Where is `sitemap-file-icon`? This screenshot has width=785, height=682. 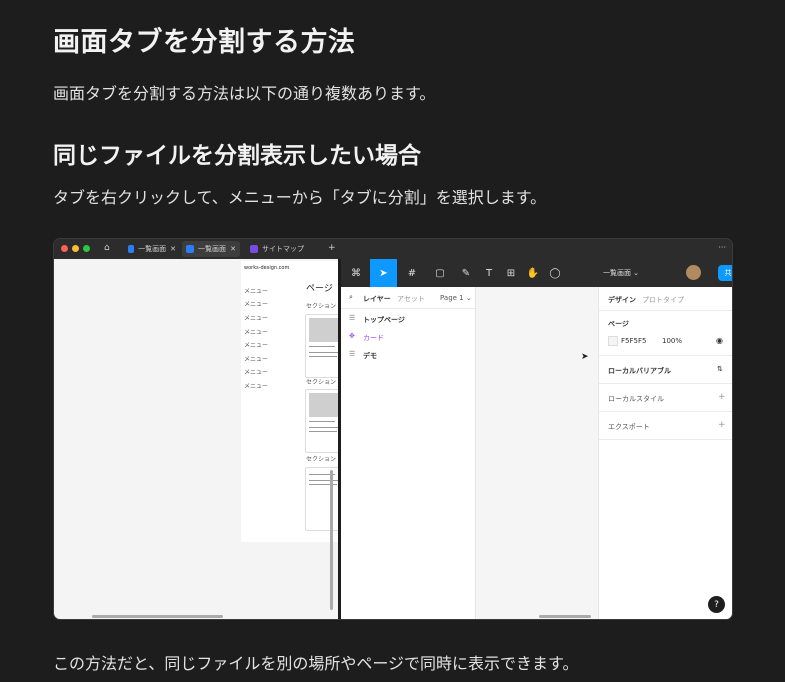
sitemap-file-icon is located at coordinates (254, 249).